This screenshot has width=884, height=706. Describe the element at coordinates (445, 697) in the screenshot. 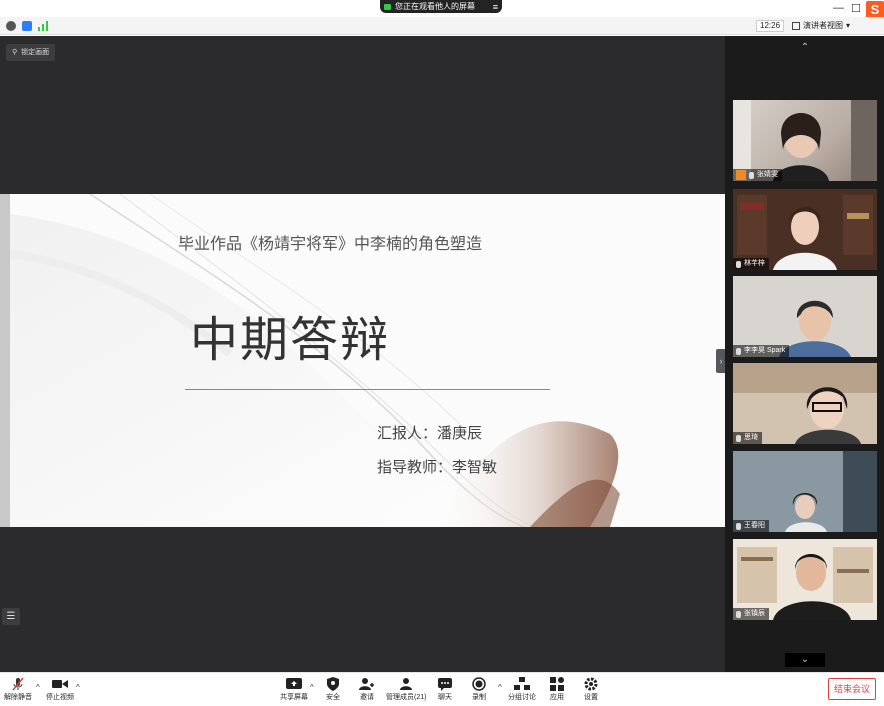

I see `chat-label: 聊天` at that location.